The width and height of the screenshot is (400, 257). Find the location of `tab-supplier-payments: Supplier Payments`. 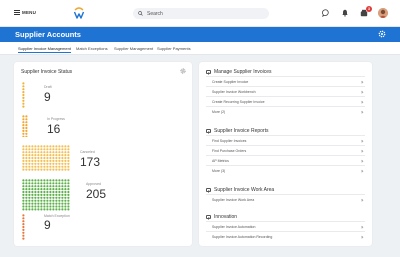

tab-supplier-payments: Supplier Payments is located at coordinates (174, 48).